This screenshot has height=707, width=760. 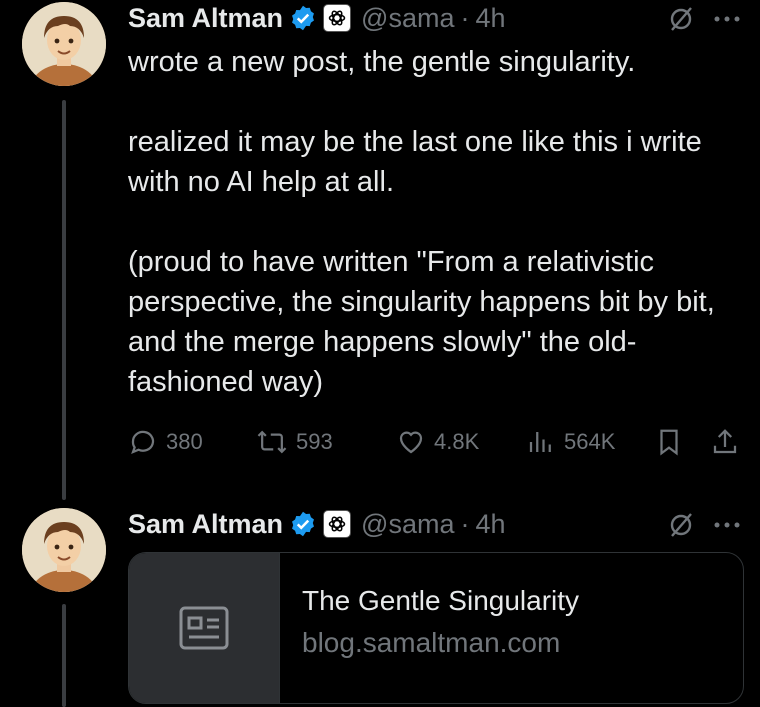 I want to click on heart-icon, so click(x=411, y=442).